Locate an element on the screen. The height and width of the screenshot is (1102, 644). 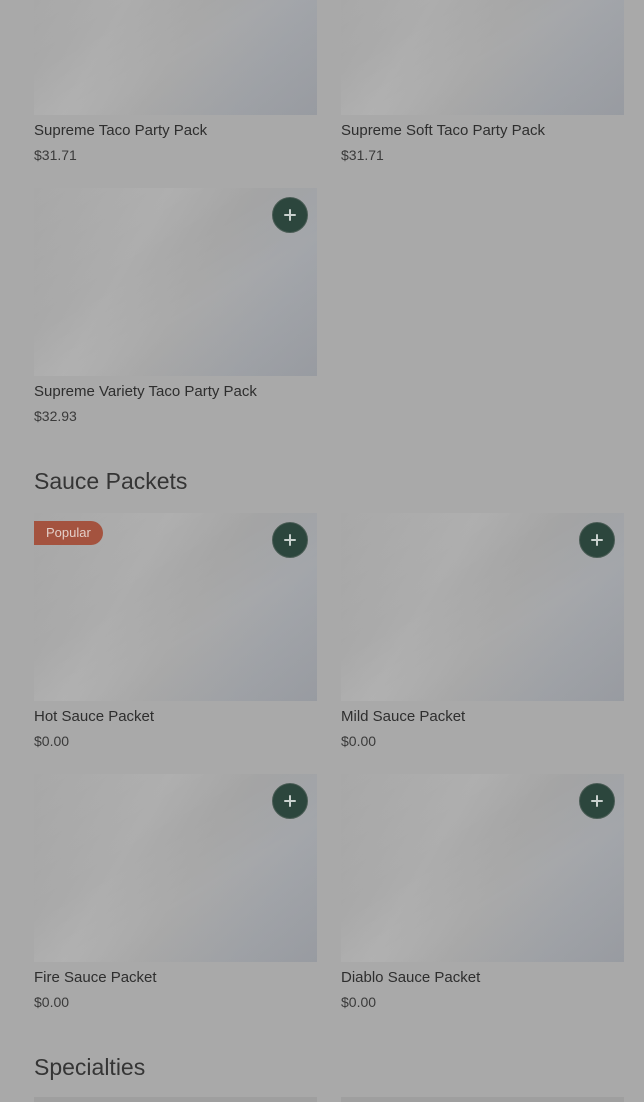
section-title: Sauce Packets is located at coordinates (111, 481).